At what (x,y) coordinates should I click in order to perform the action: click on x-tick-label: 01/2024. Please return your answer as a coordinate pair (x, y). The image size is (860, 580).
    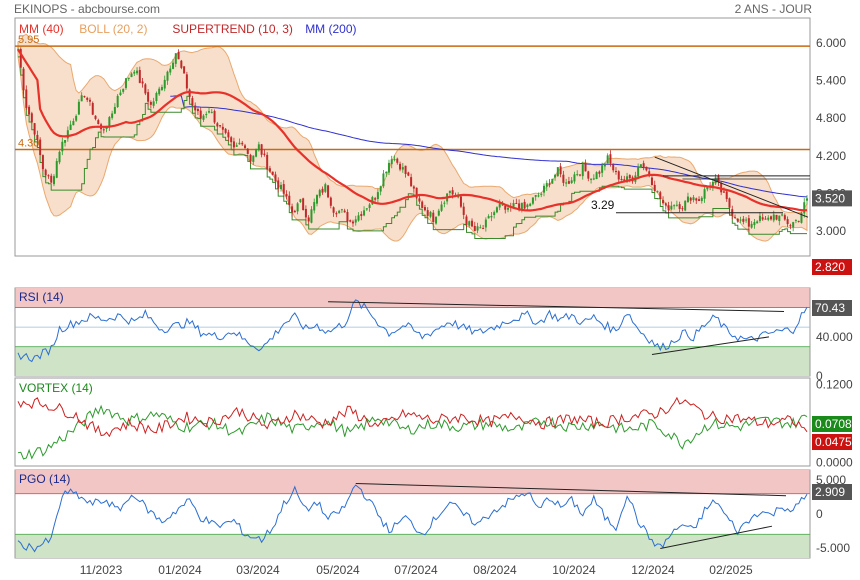
    Looking at the image, I should click on (180, 570).